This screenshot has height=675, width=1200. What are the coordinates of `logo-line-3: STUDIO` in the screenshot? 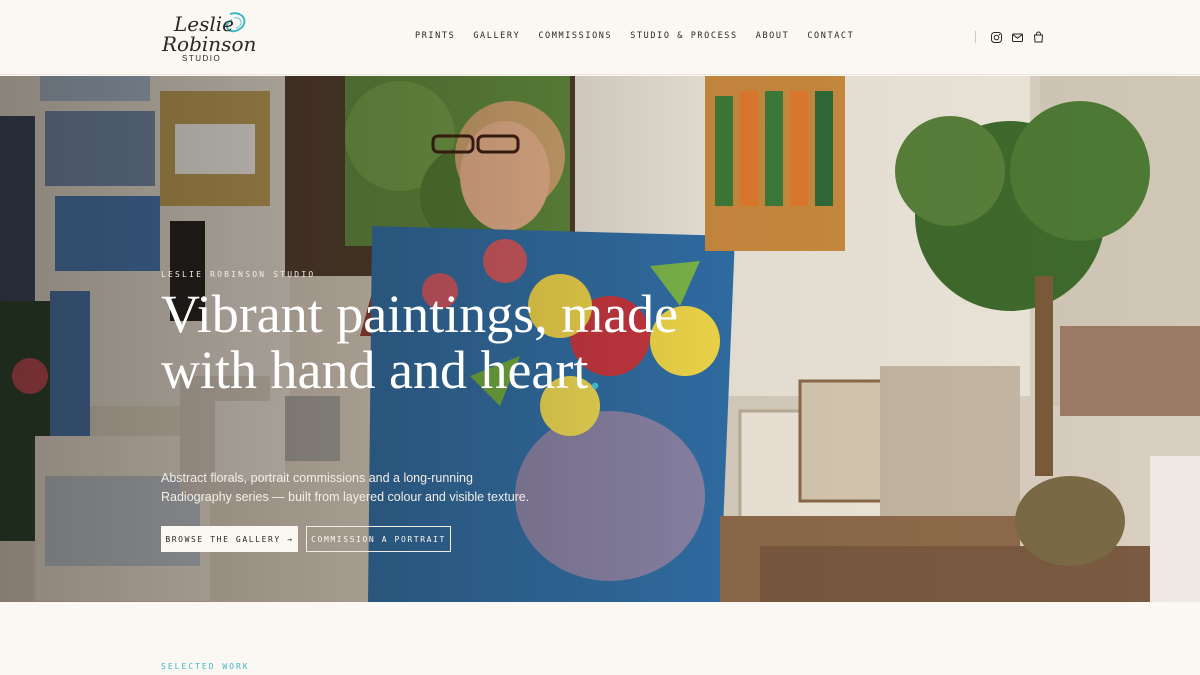 It's located at (202, 58).